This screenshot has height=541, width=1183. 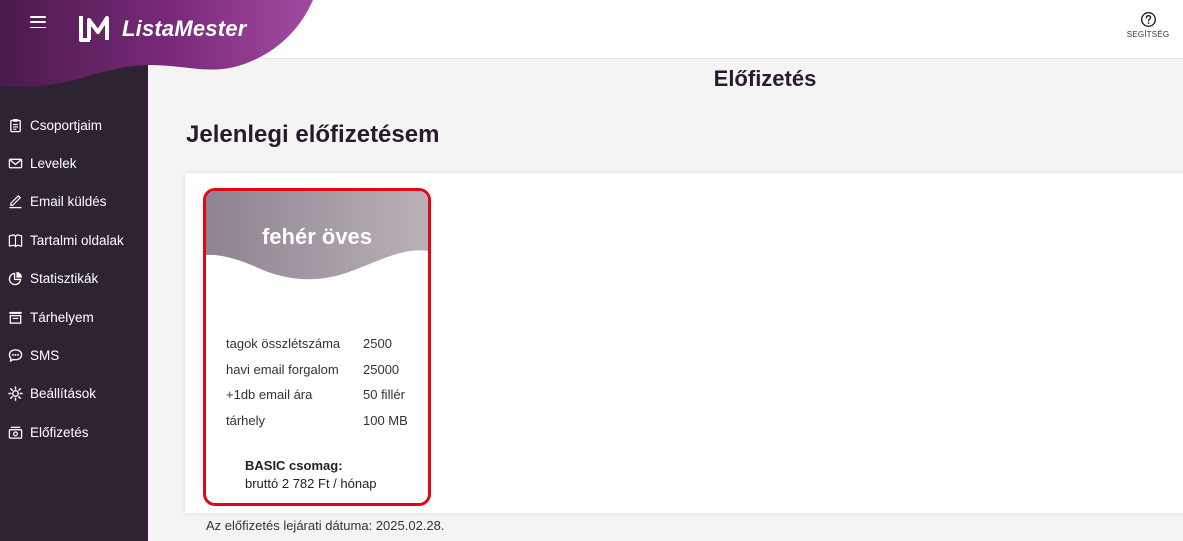 What do you see at coordinates (184, 28) in the screenshot?
I see `brand-name: ListaMester` at bounding box center [184, 28].